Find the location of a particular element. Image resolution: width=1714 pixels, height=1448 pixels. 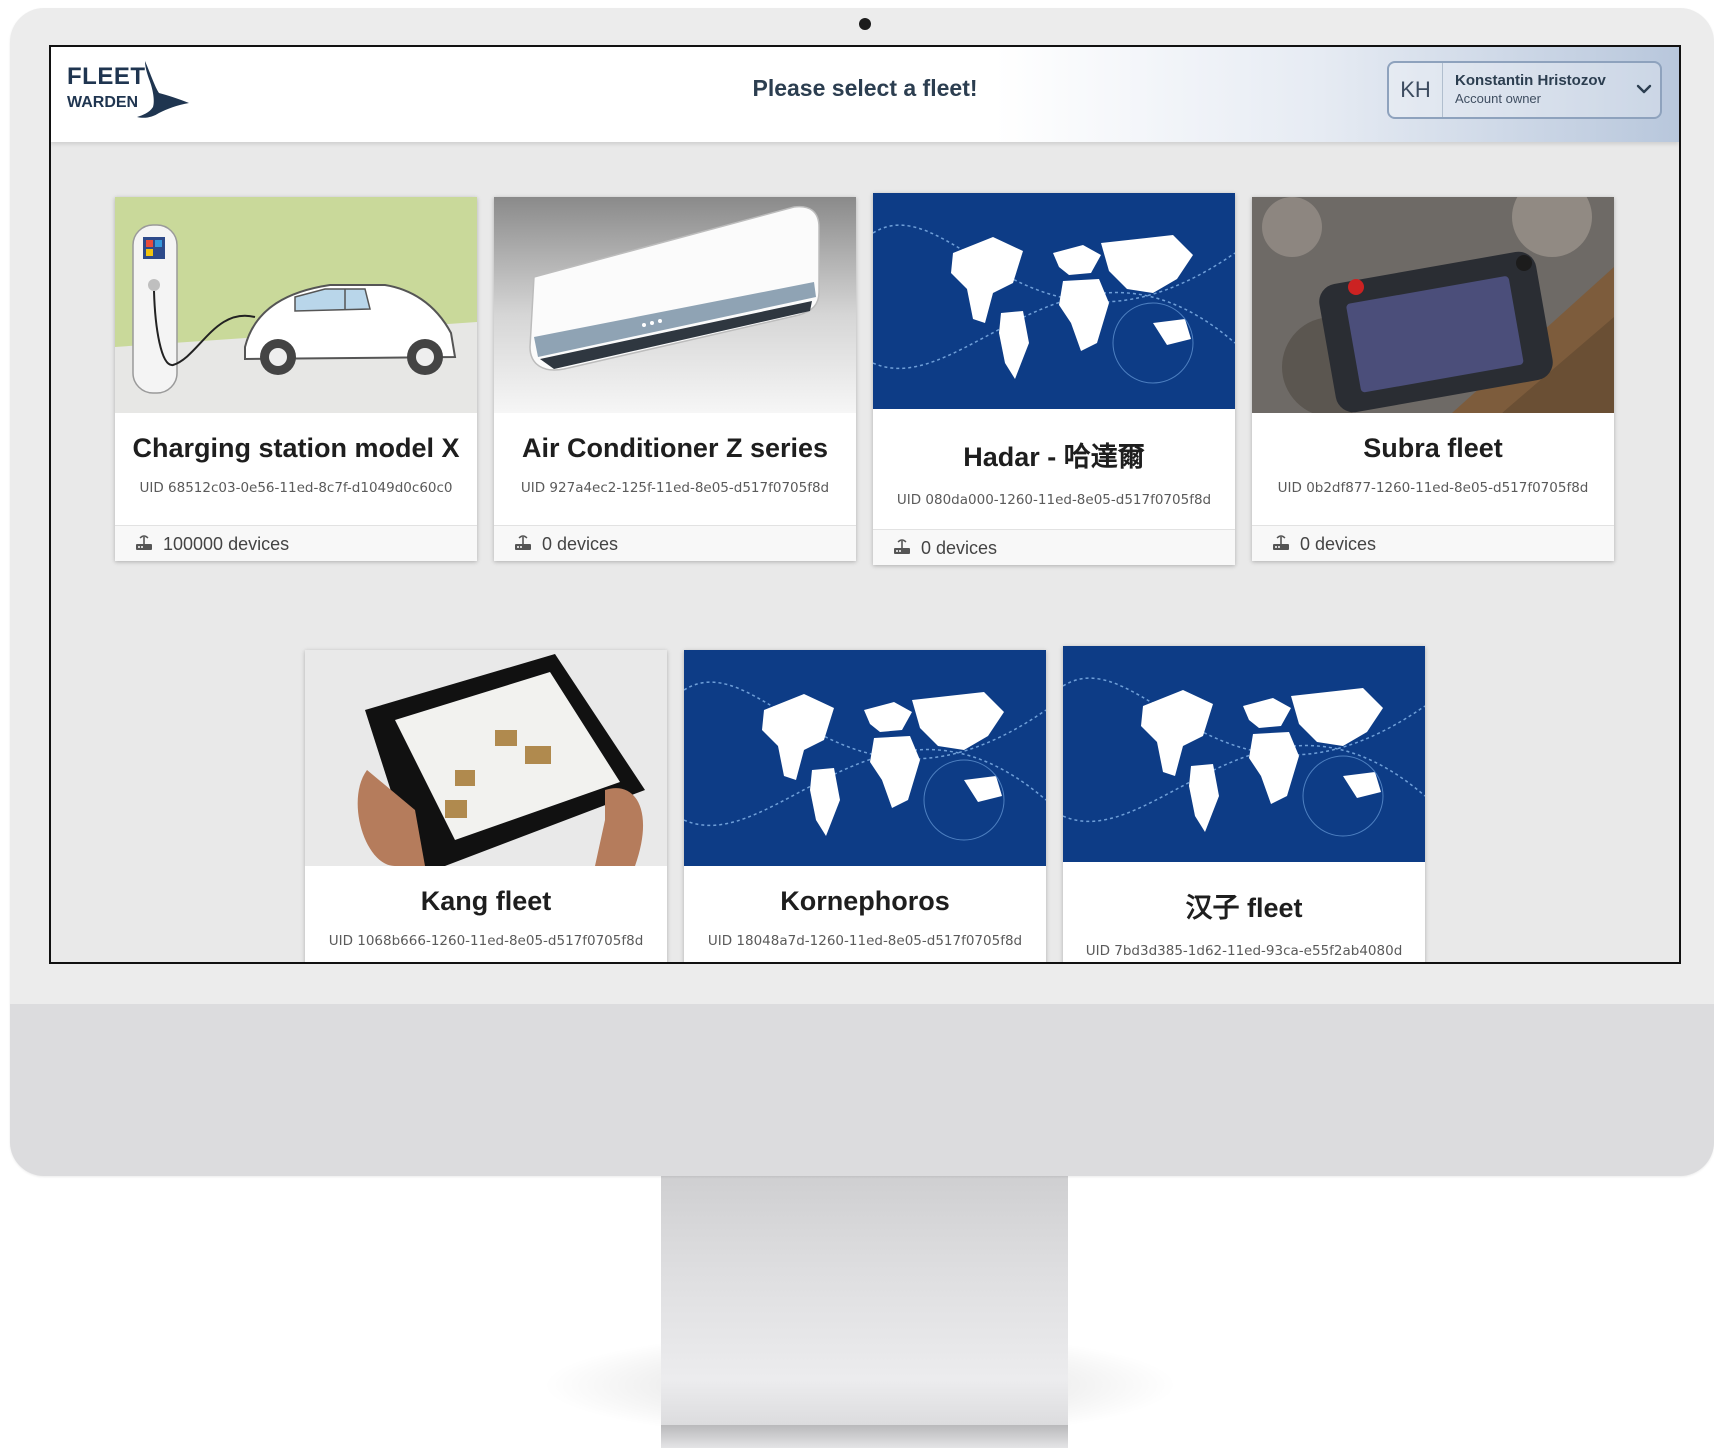

fleet-uid: UID 18048a7d-1260-11ed-8e05-d517f0705f8d is located at coordinates (865, 941).